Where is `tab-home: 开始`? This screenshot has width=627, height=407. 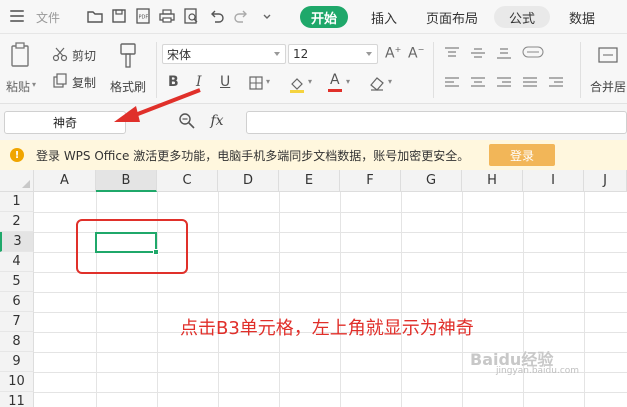
tab-home: 开始 is located at coordinates (324, 17).